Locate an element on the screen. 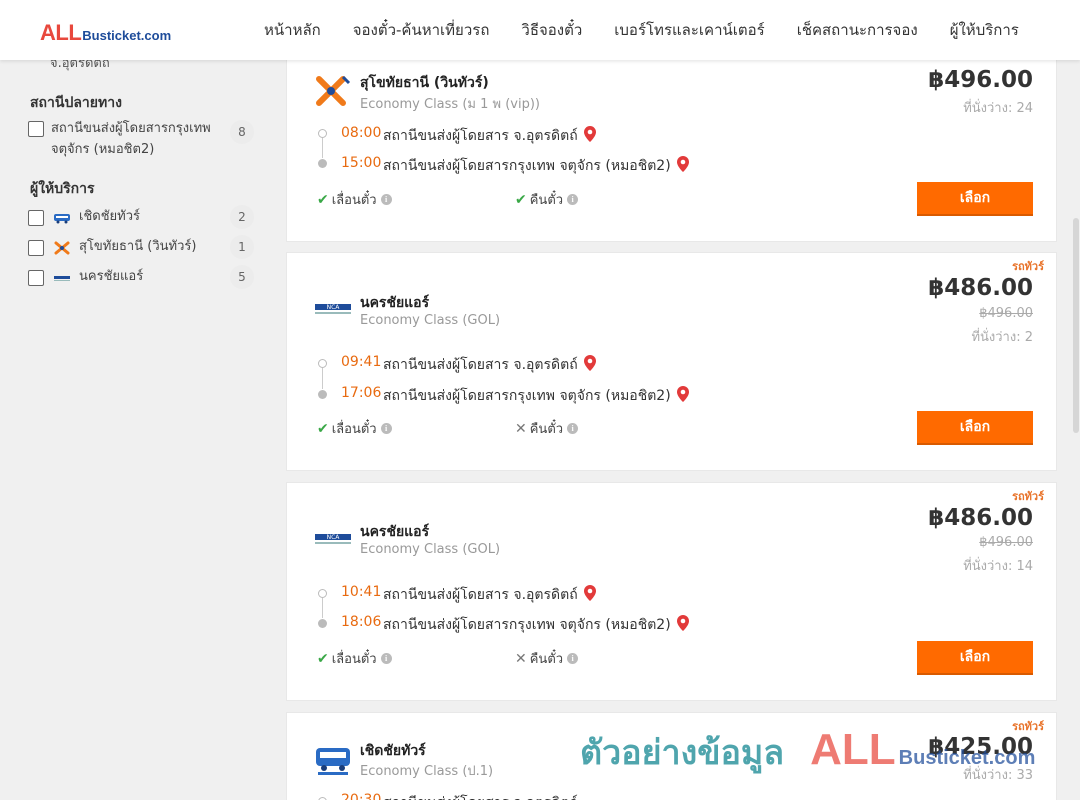 This screenshot has height=800, width=1080. nav-book-search: จองตั๋ว-ค้นหาเที่ยวรถ is located at coordinates (421, 30).